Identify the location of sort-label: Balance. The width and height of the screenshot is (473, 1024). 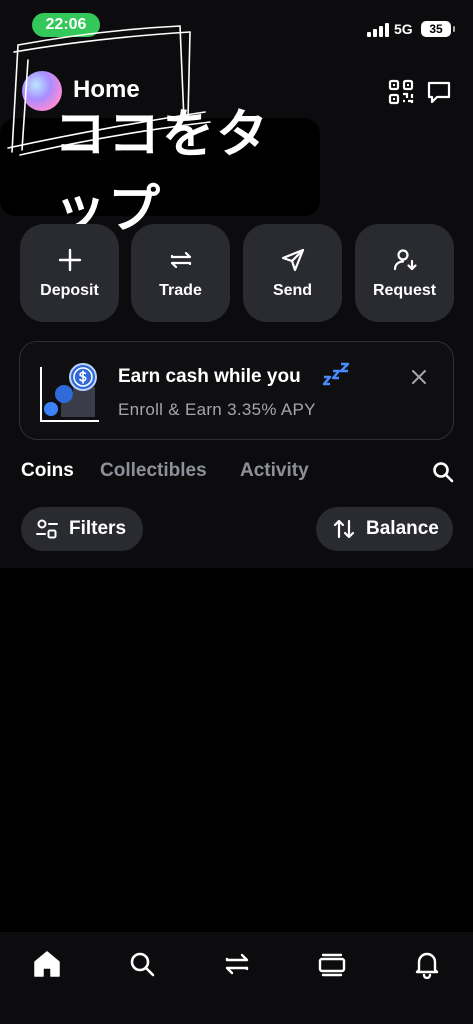
(402, 528).